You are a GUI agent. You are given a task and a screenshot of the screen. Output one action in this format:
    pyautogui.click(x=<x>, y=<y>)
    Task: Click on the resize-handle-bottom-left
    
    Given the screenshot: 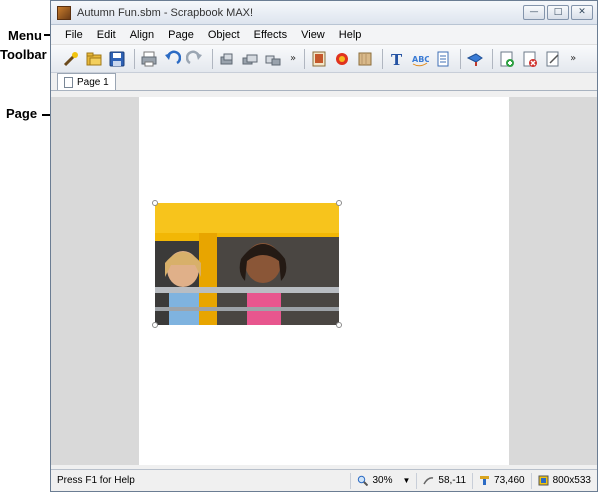 What is the action you would take?
    pyautogui.click(x=155, y=325)
    